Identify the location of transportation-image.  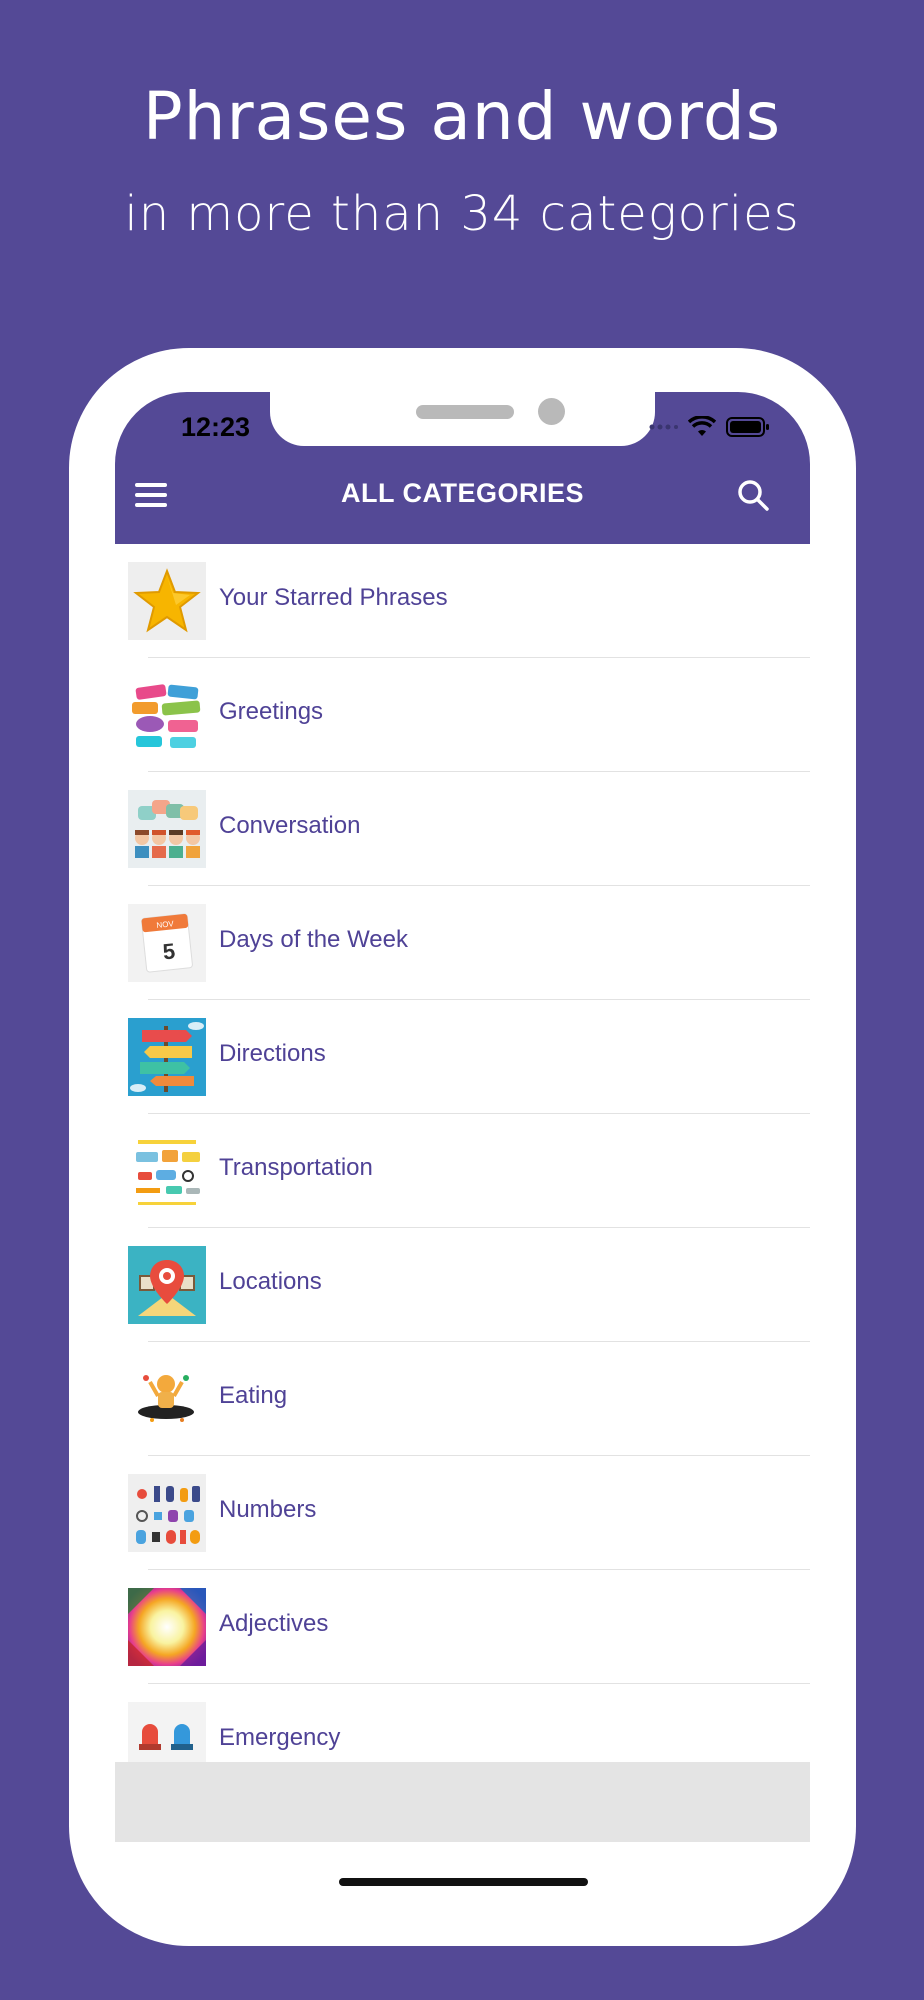
(167, 1171).